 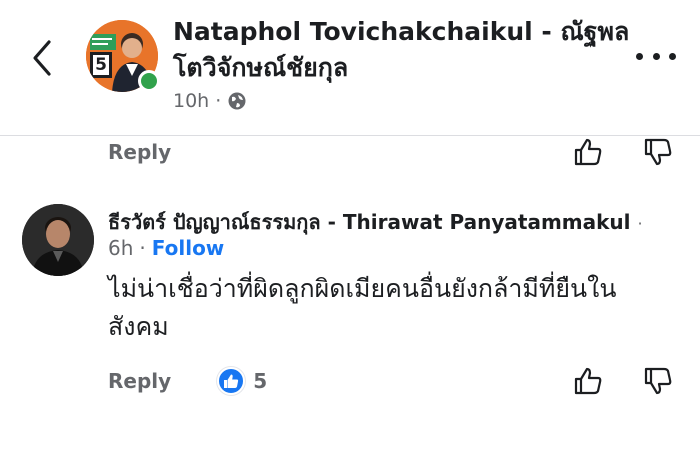 I want to click on like-reaction-icon, so click(x=231, y=381).